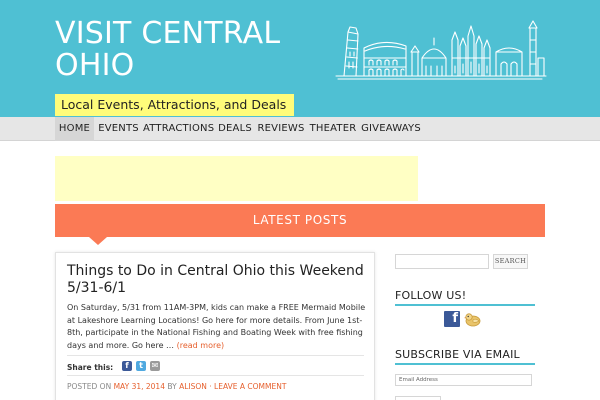  Describe the element at coordinates (463, 380) in the screenshot. I see `email-address-input: Email Address` at that location.